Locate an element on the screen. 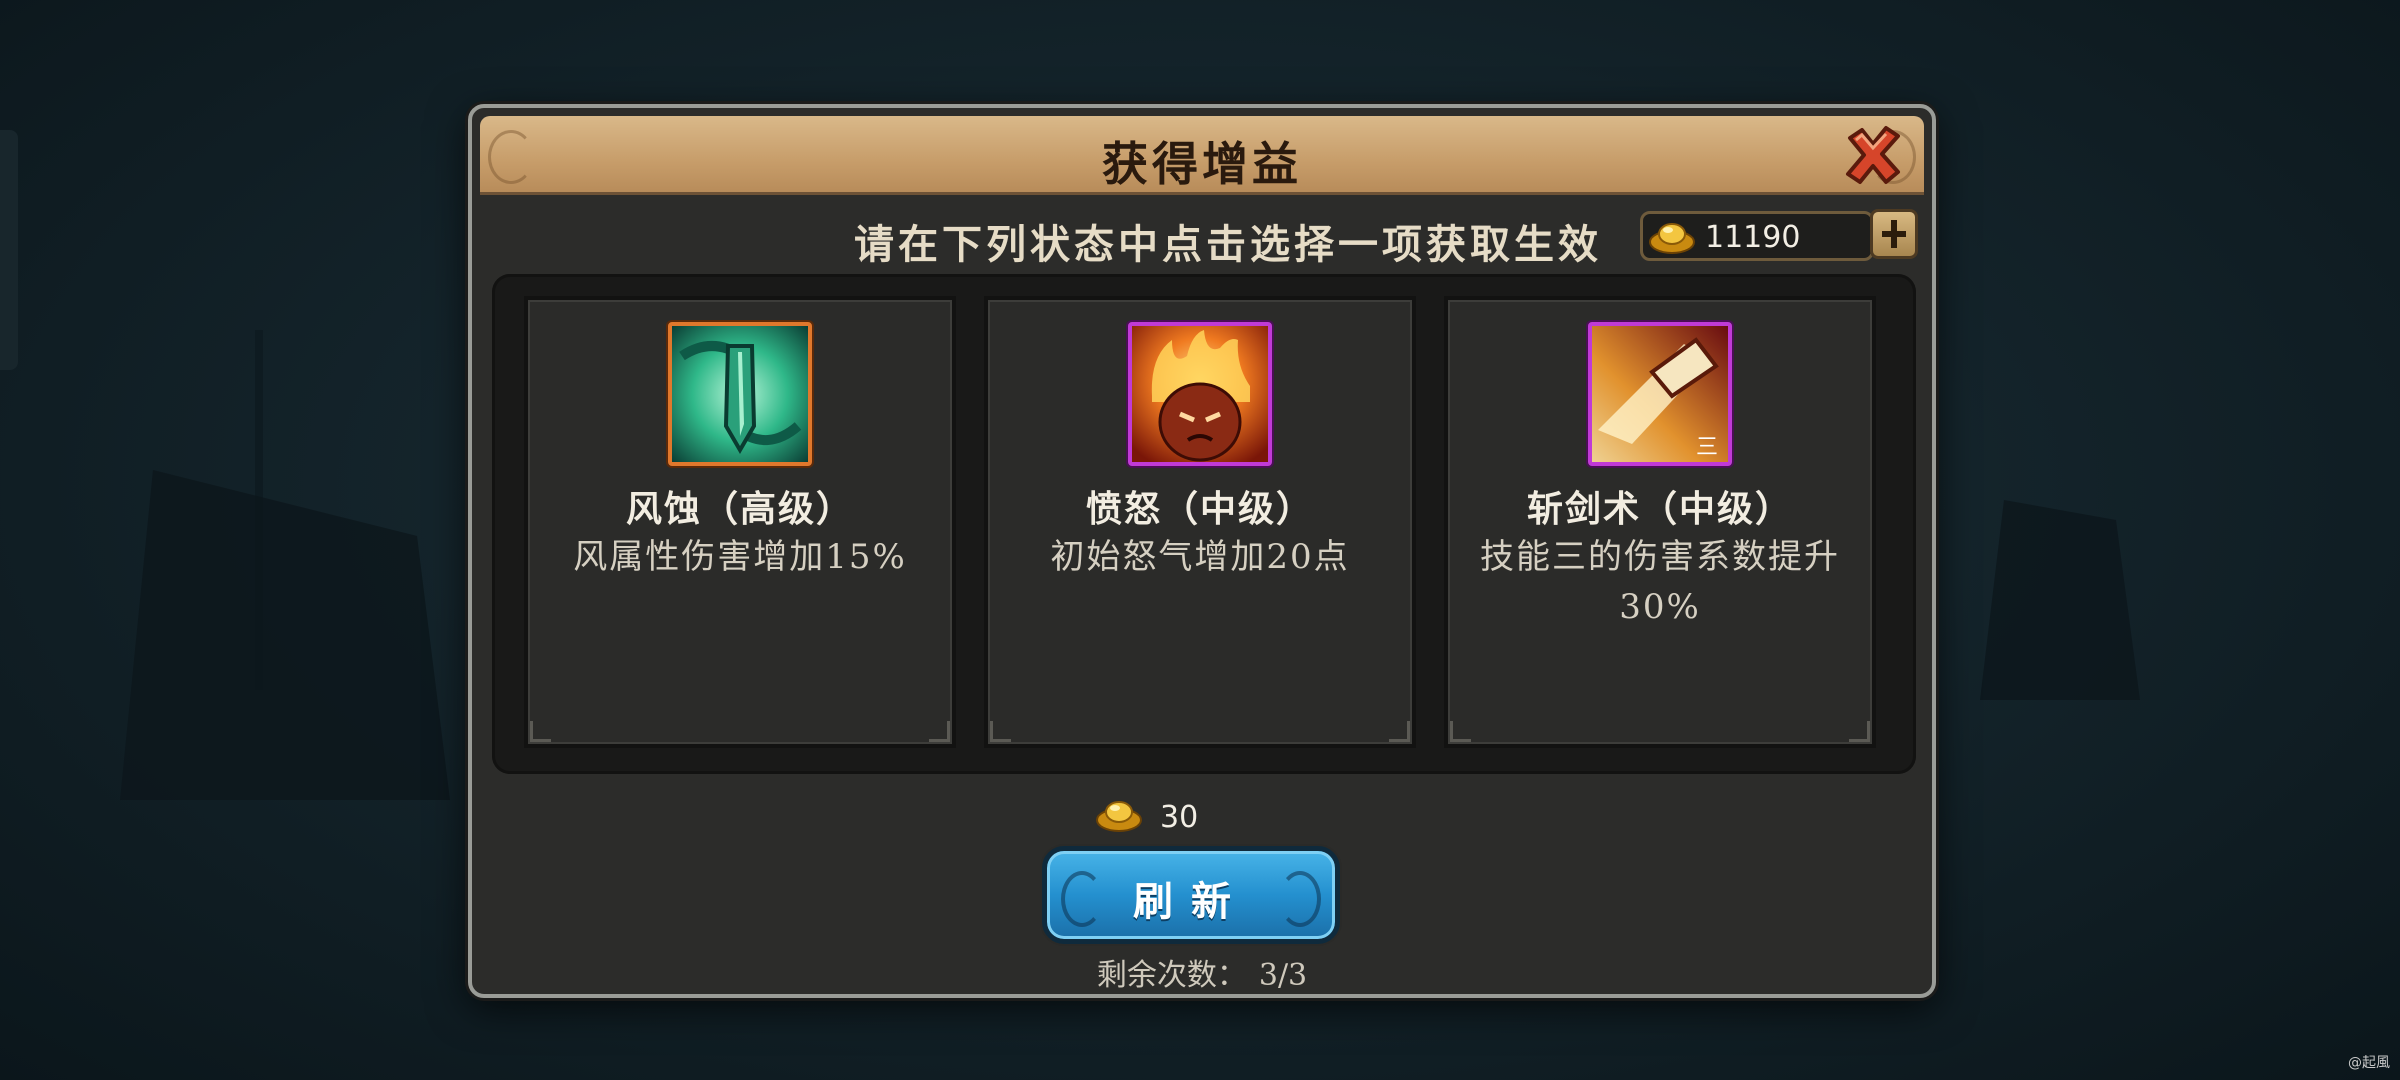 The image size is (2400, 1080). wind-blade-skill-icon is located at coordinates (740, 394).